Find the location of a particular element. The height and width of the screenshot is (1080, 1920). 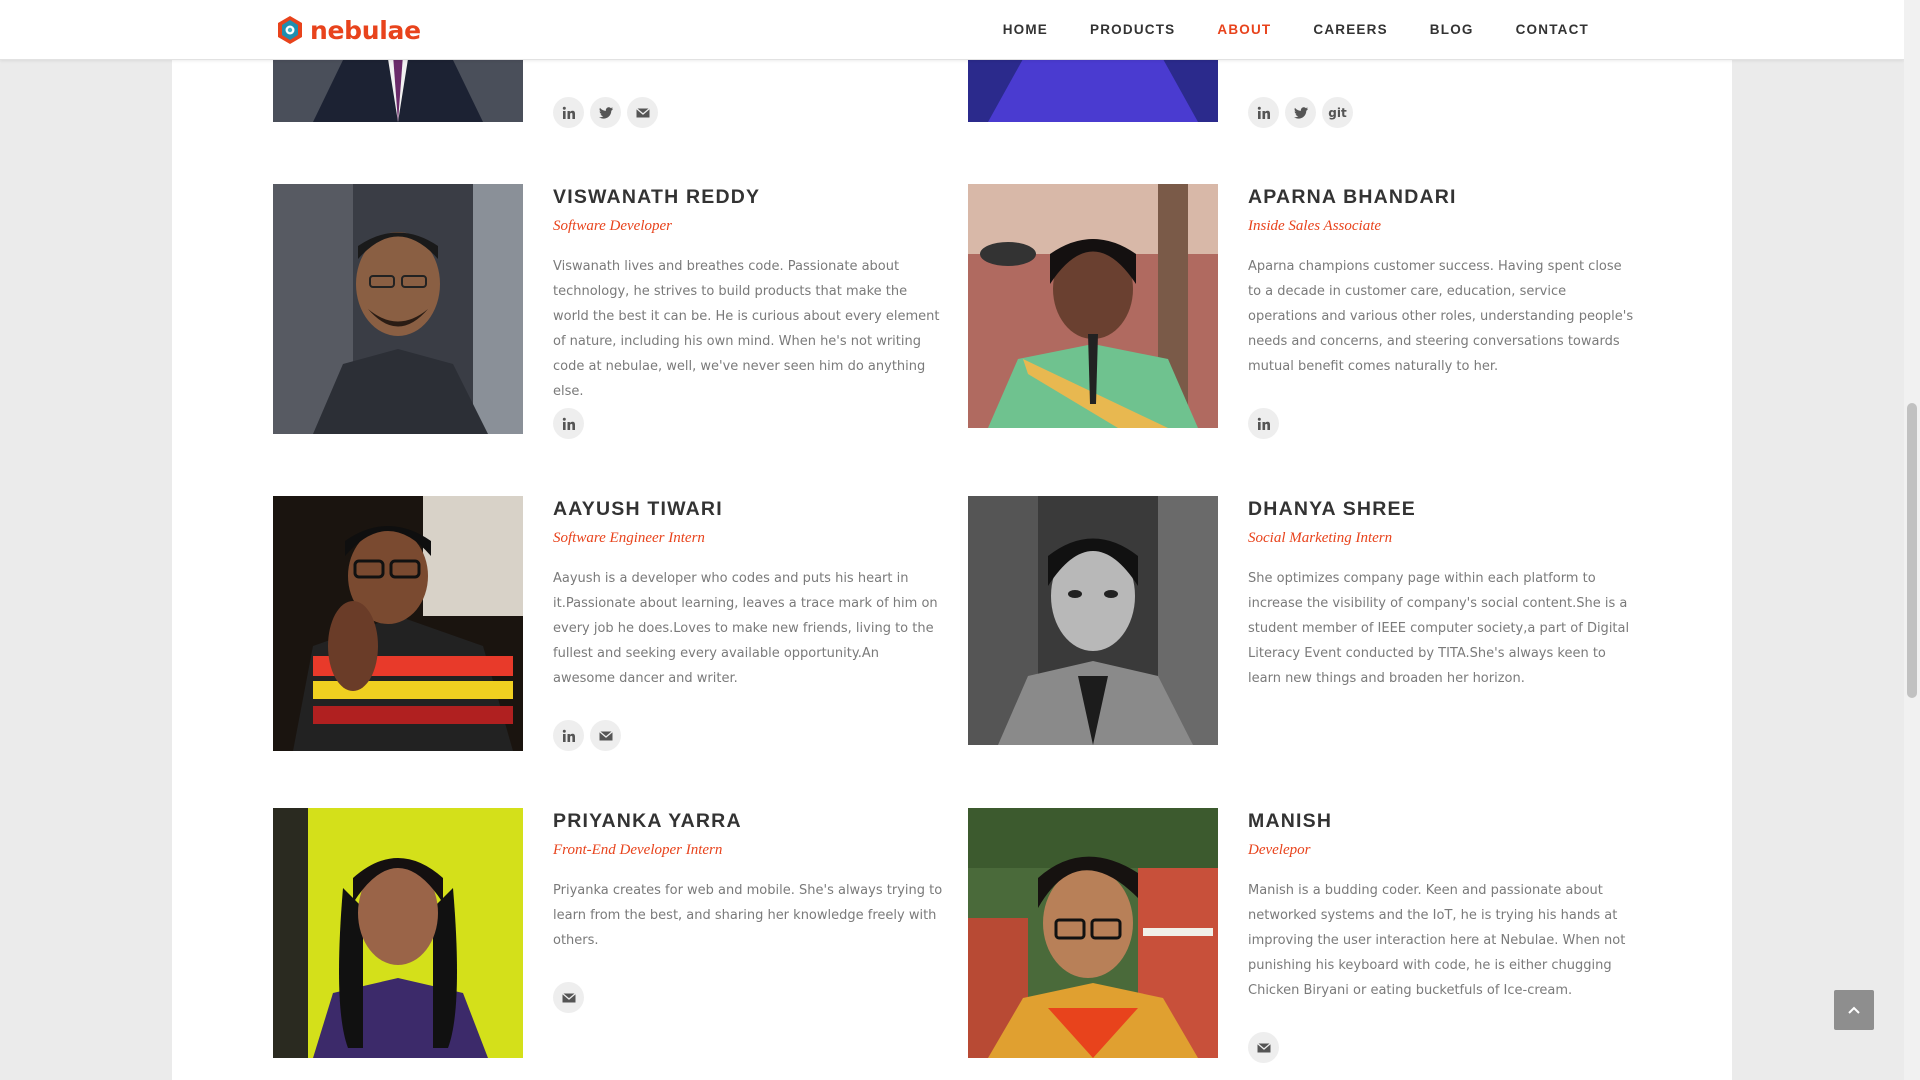

member-role: Inside Sales Associate is located at coordinates (1315, 226).